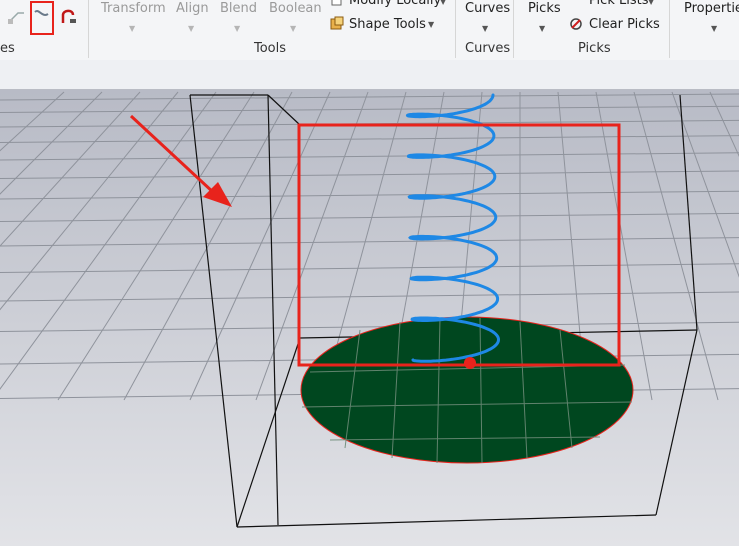  I want to click on modify-locally-button: Modify Locally, so click(395, 4).